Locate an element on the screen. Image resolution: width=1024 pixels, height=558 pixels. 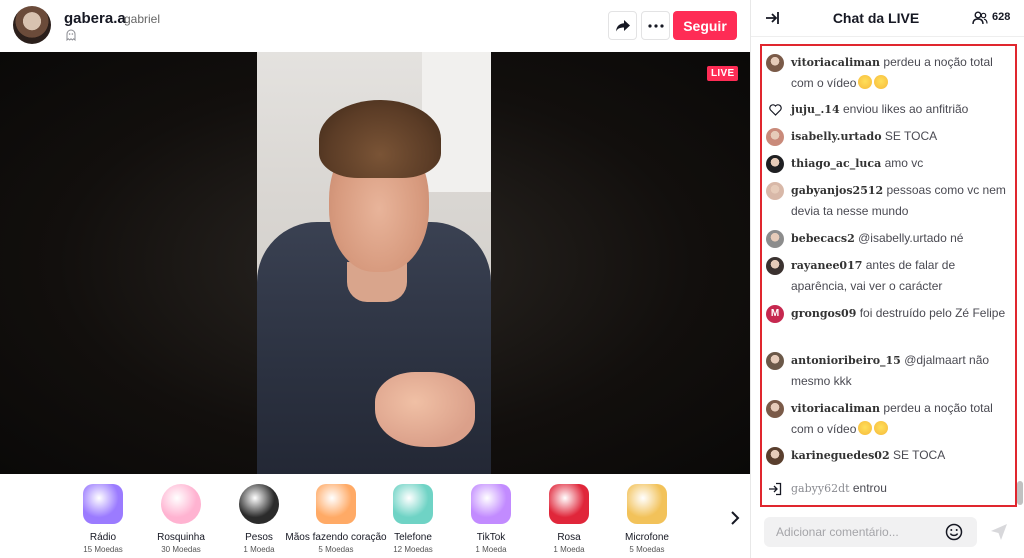
user-avatar: M is located at coordinates (775, 314).